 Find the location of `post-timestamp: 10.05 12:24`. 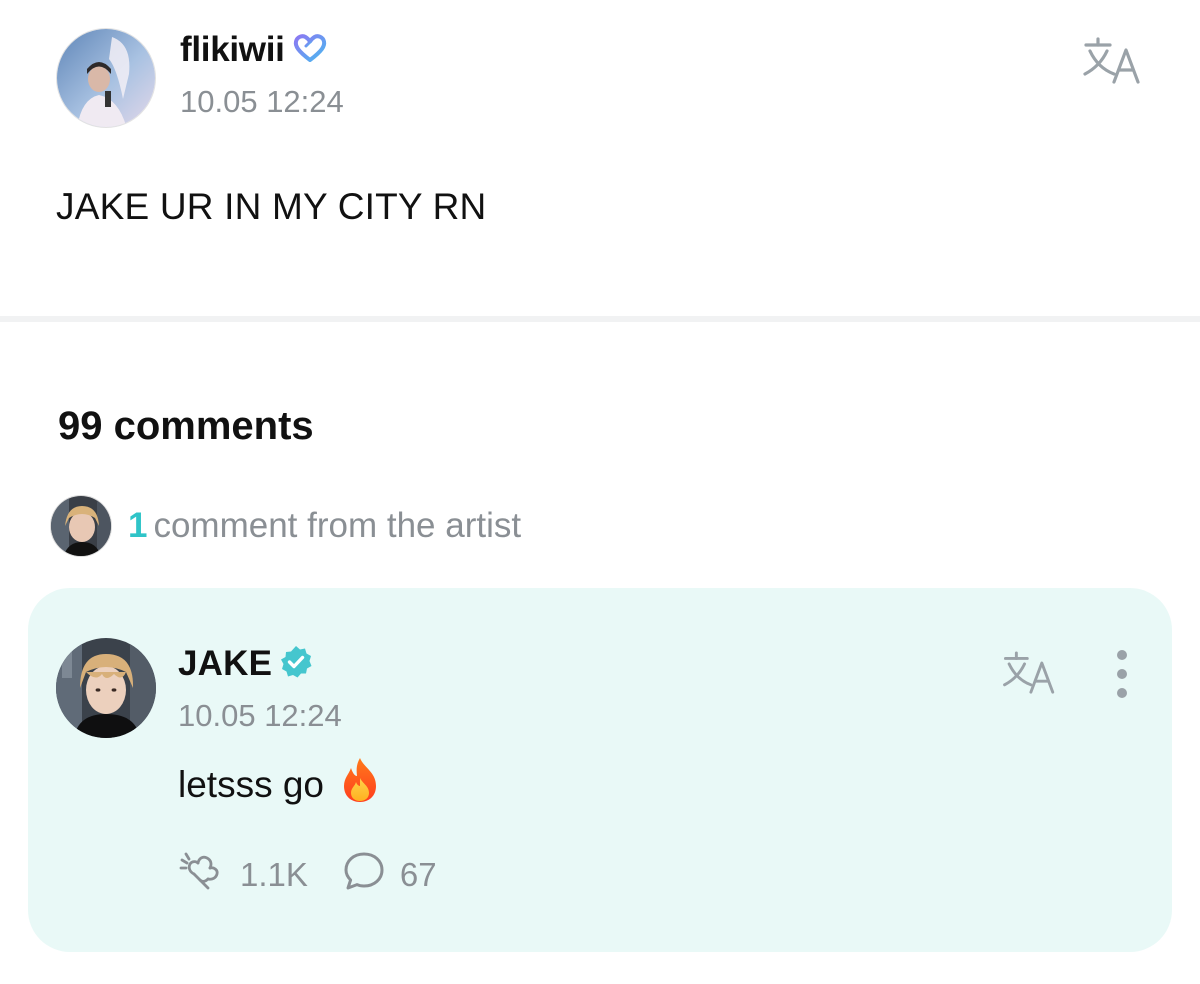

post-timestamp: 10.05 12:24 is located at coordinates (262, 101).